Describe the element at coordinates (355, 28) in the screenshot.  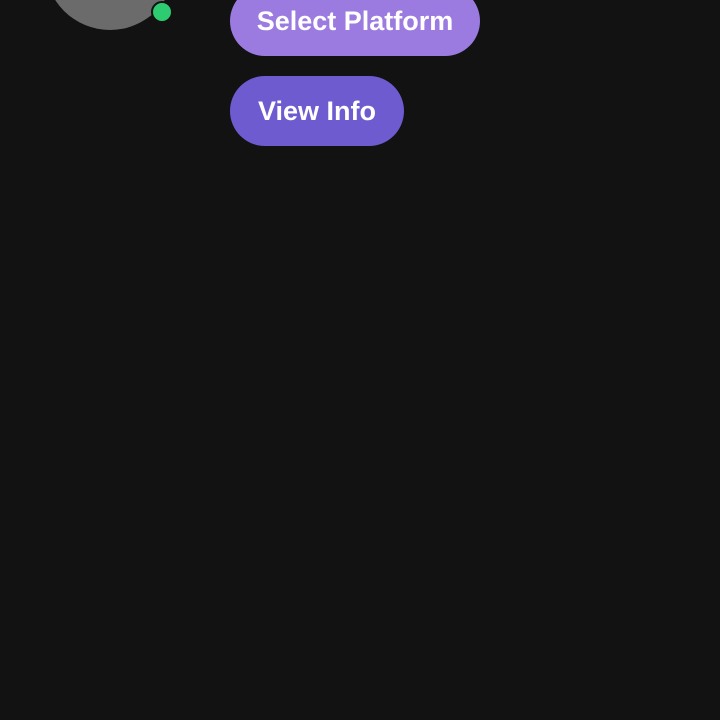
I see `select-platform-button: Select Platform` at that location.